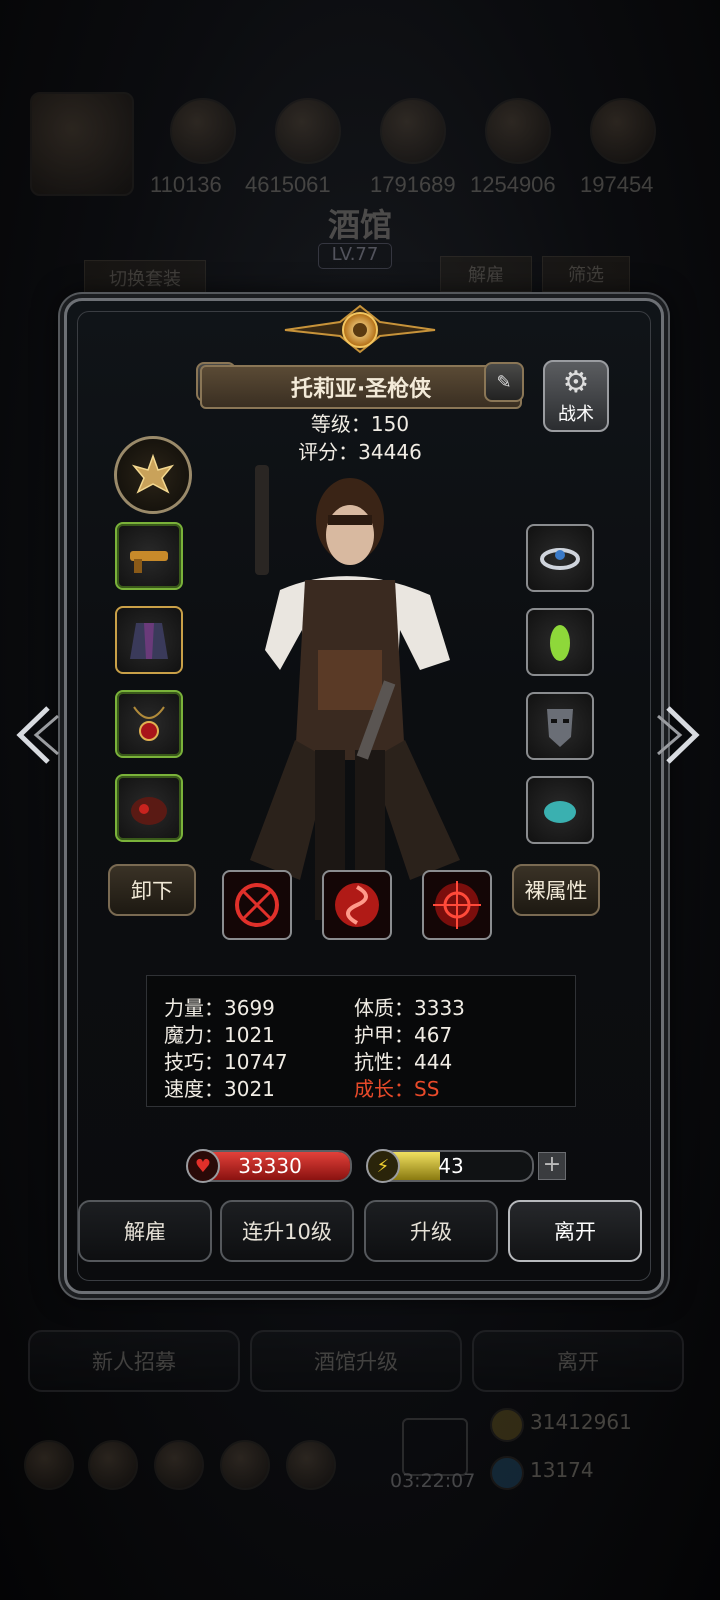 Image resolution: width=720 pixels, height=1600 pixels. I want to click on hero-portrait-figure, so click(345, 695).